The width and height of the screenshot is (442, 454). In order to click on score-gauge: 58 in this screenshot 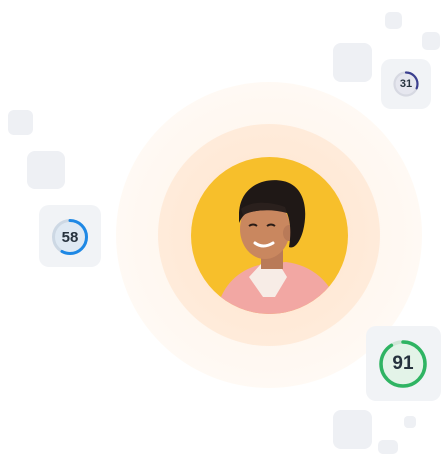, I will do `click(70, 237)`.